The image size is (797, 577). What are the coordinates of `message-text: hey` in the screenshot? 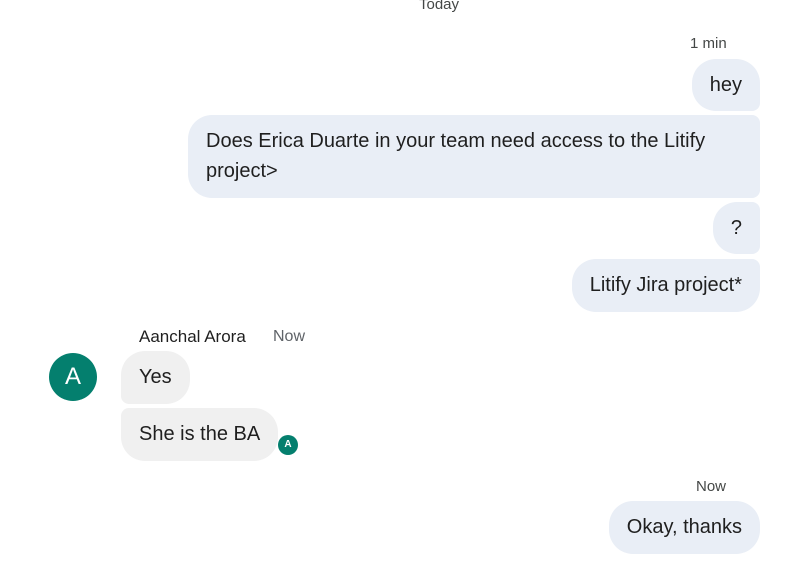 It's located at (725, 85).